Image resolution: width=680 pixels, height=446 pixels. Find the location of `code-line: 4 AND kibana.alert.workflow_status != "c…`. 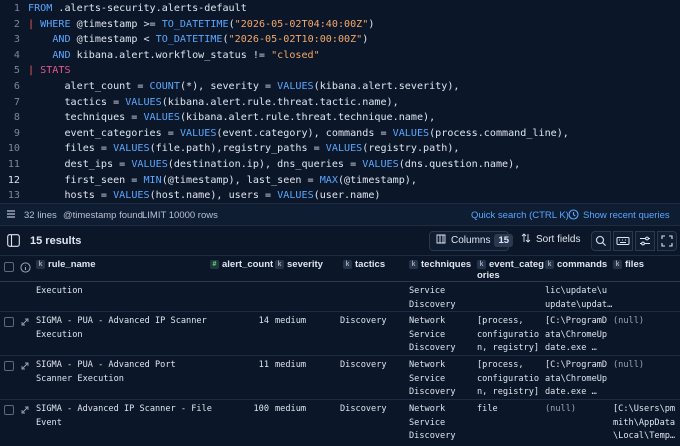

code-line: 4 AND kibana.alert.workflow_status != "c… is located at coordinates (340, 56).